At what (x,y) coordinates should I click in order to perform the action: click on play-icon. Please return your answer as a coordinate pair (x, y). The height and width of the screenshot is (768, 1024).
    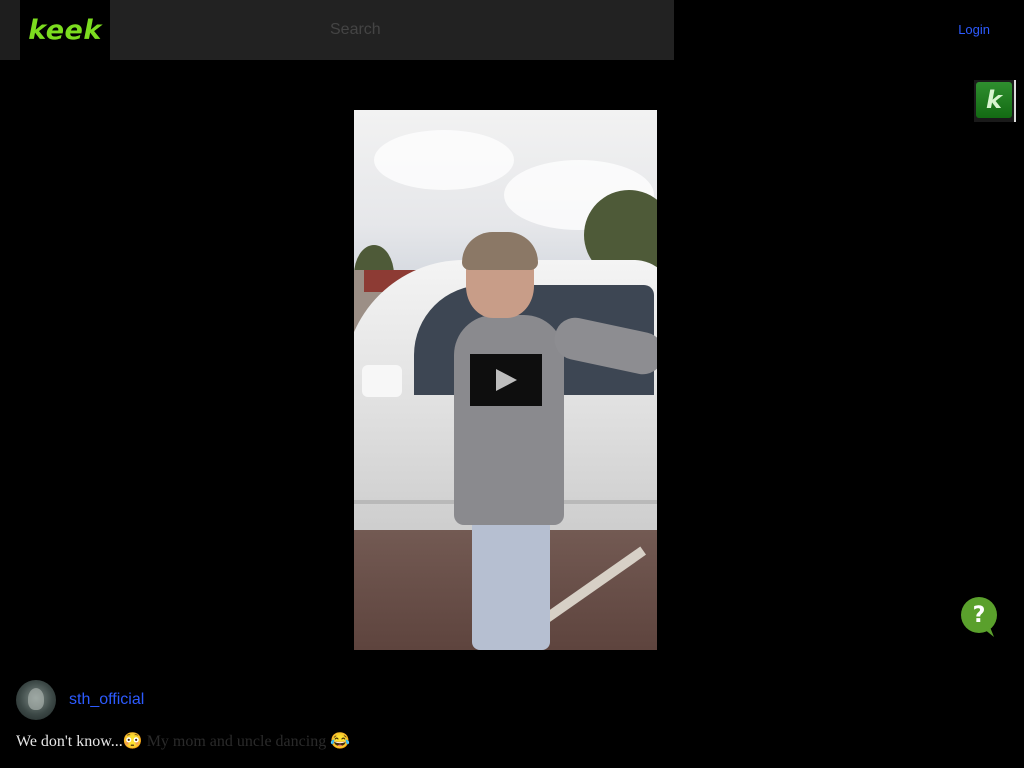
    Looking at the image, I should click on (506, 380).